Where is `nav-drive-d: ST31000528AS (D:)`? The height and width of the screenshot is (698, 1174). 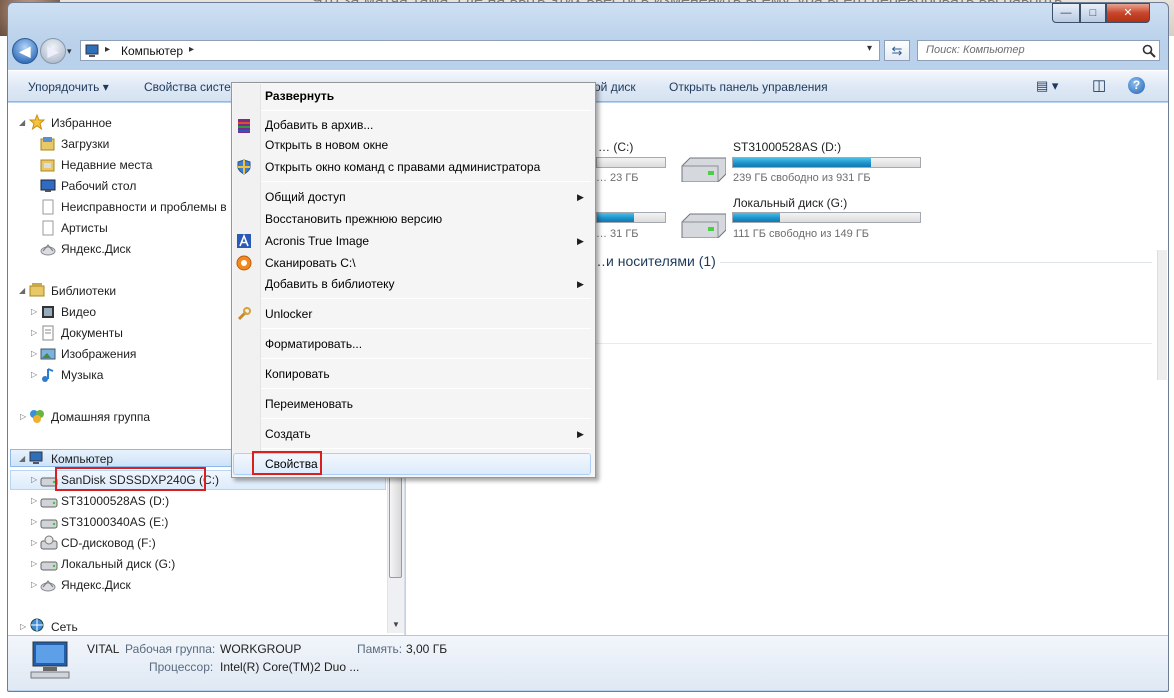
nav-drive-d: ST31000528AS (D:) is located at coordinates (115, 501).